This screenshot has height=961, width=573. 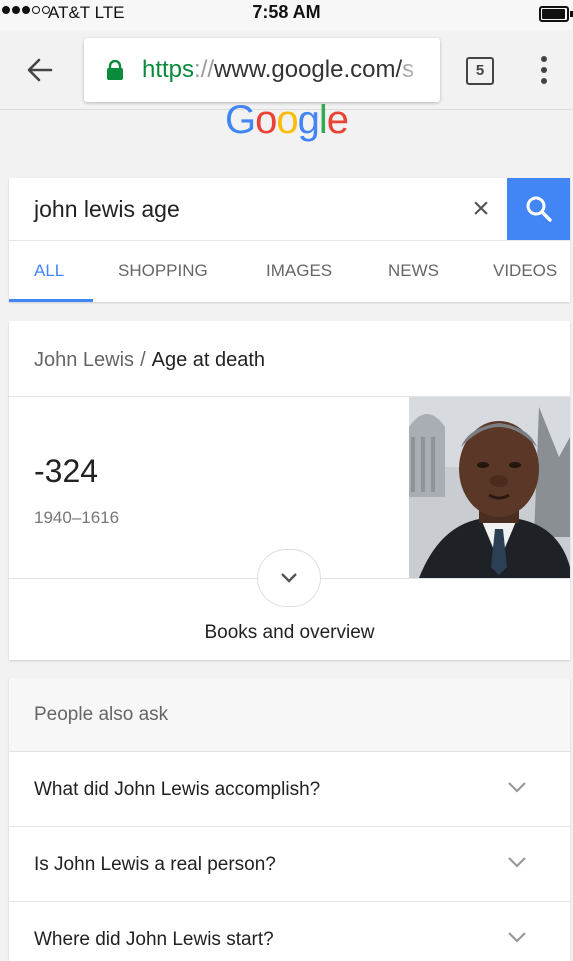 What do you see at coordinates (154, 939) in the screenshot?
I see `question-text: Where did John Lewis start?` at bounding box center [154, 939].